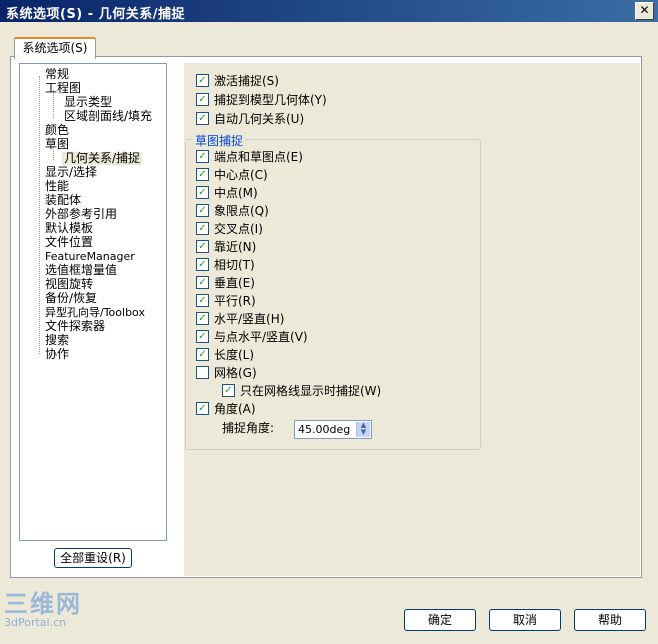 Image resolution: width=658 pixels, height=644 pixels. What do you see at coordinates (63, 200) in the screenshot?
I see `tree-item-assemblies: 装配体` at bounding box center [63, 200].